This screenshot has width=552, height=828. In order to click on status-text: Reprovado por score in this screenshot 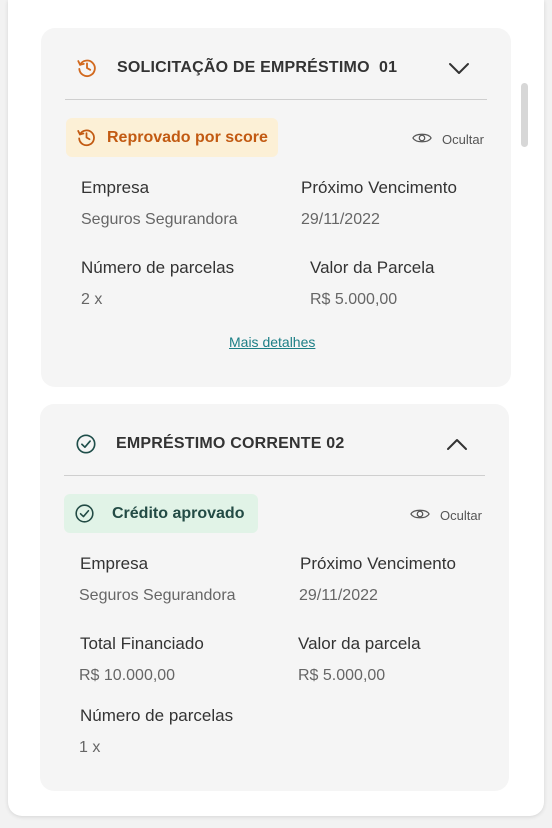, I will do `click(187, 137)`.